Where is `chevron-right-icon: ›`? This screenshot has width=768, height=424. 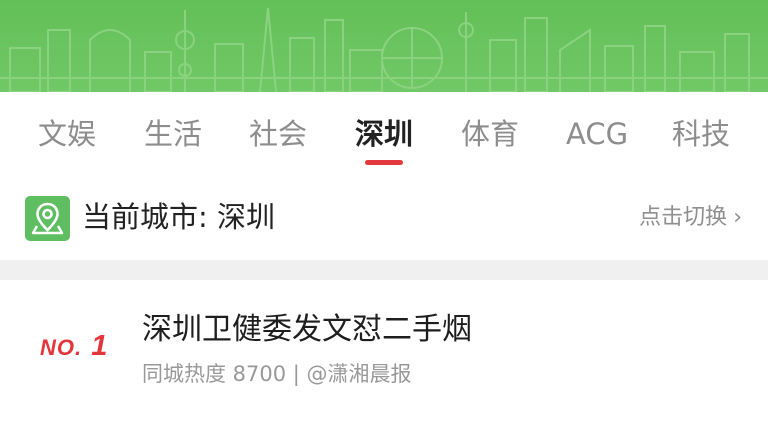 chevron-right-icon: › is located at coordinates (737, 217).